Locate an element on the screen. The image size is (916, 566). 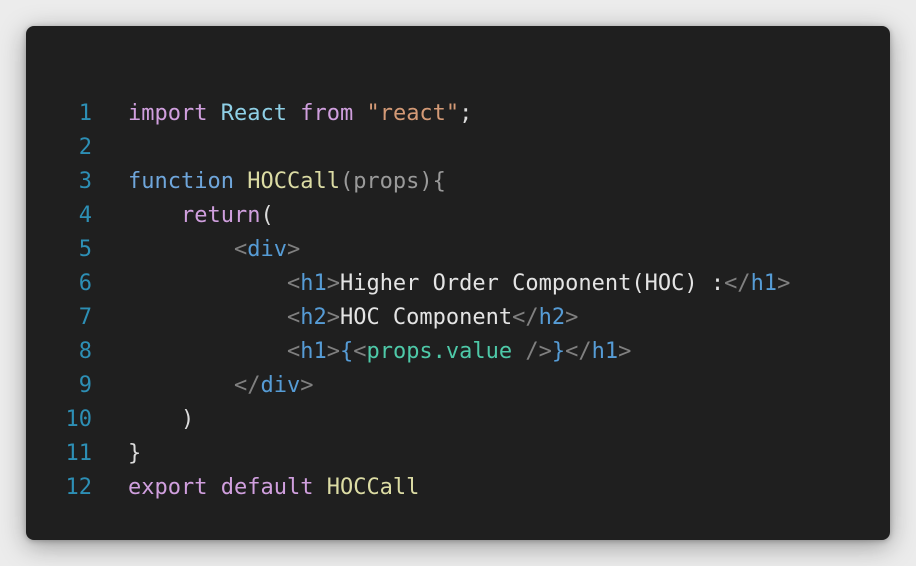
line-number: 5 is located at coordinates (85, 249).